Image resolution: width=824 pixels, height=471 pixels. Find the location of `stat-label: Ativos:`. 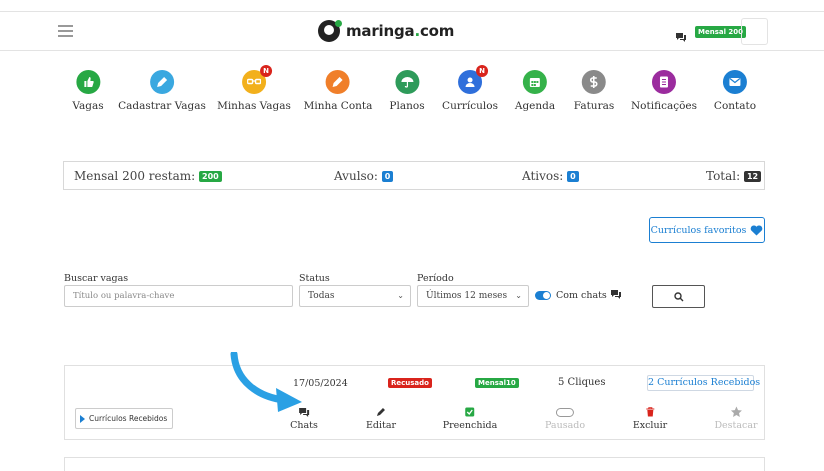

stat-label: Ativos: is located at coordinates (543, 176).